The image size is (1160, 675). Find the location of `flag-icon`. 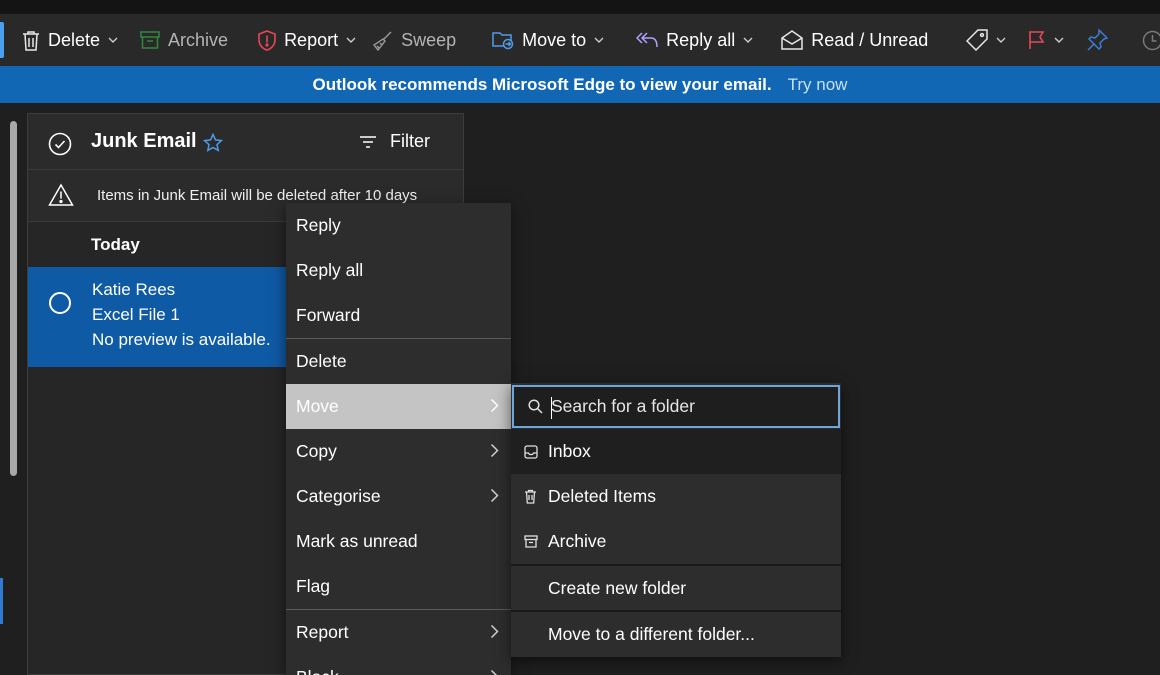

flag-icon is located at coordinates (1037, 40).